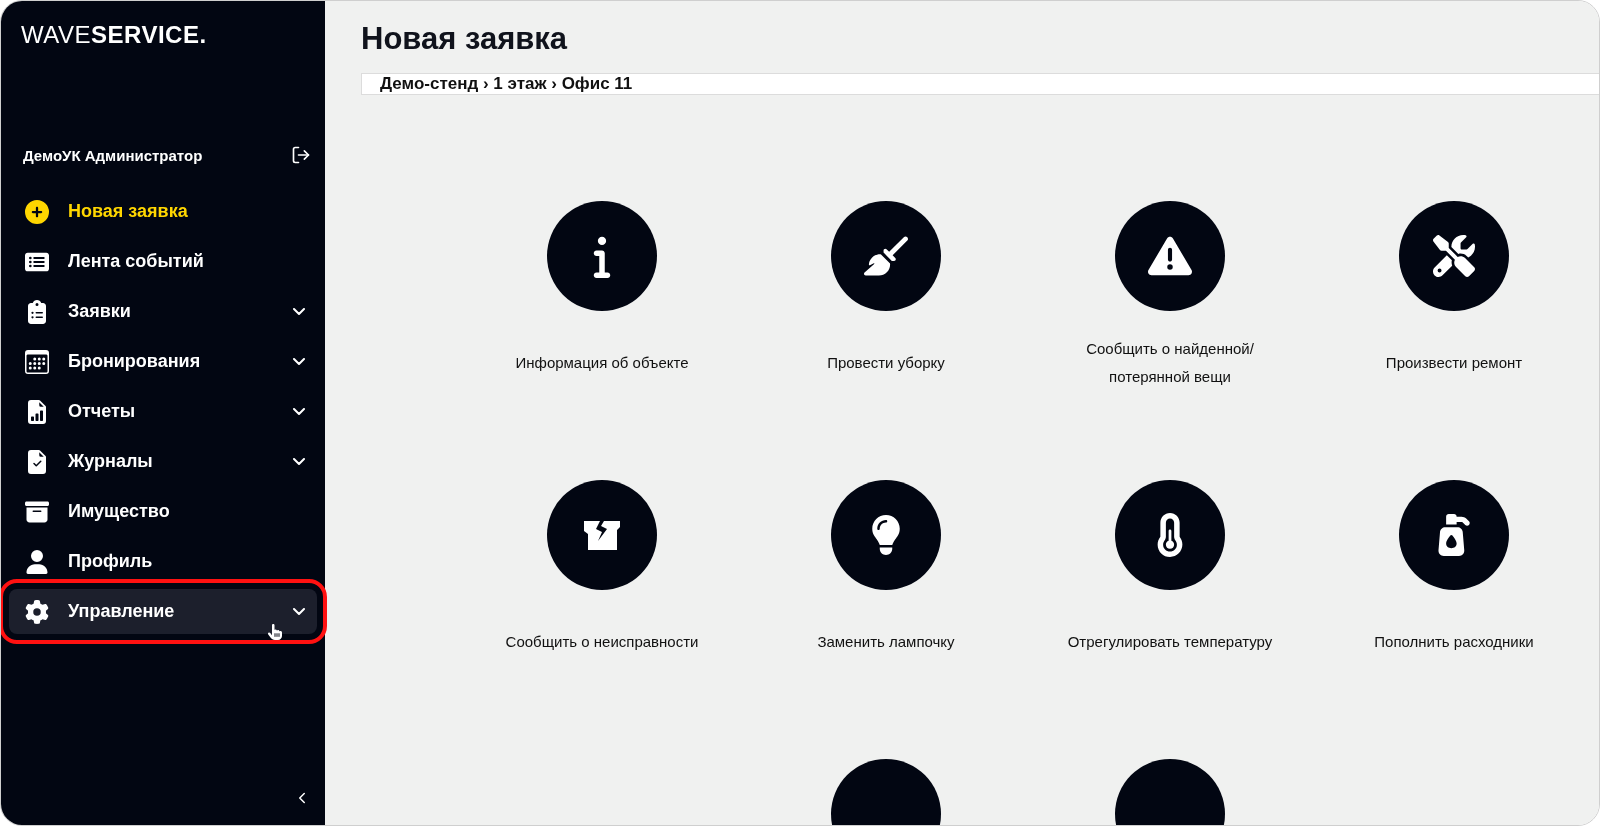 The height and width of the screenshot is (826, 1600). Describe the element at coordinates (37, 511) in the screenshot. I see `archive-box-icon` at that location.